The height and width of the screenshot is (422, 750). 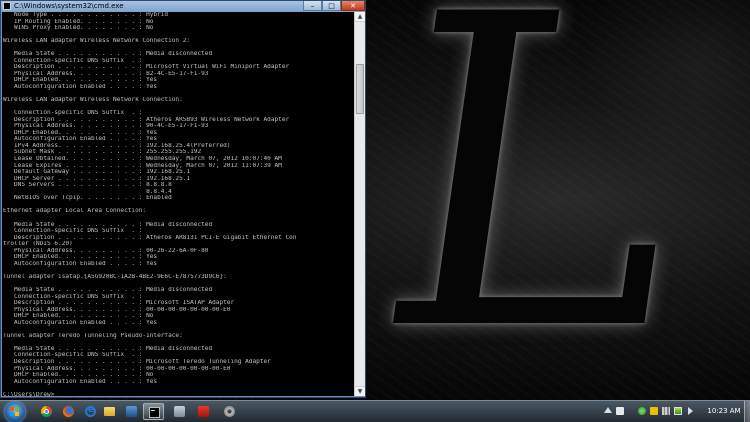 What do you see at coordinates (360, 391) in the screenshot?
I see `scroll-down-icon: ▼` at bounding box center [360, 391].